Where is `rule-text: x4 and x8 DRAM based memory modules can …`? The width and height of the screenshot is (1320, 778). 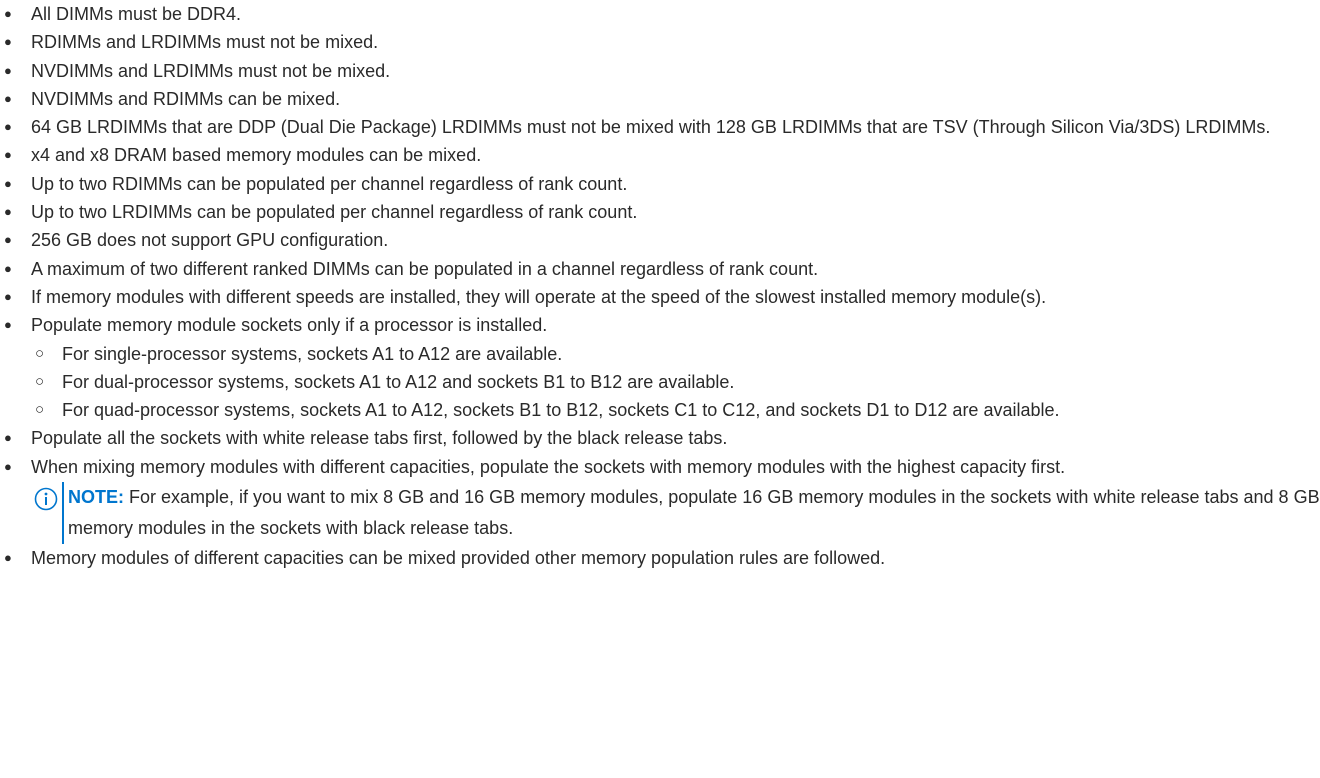
rule-text: x4 and x8 DRAM based memory modules can … is located at coordinates (256, 155).